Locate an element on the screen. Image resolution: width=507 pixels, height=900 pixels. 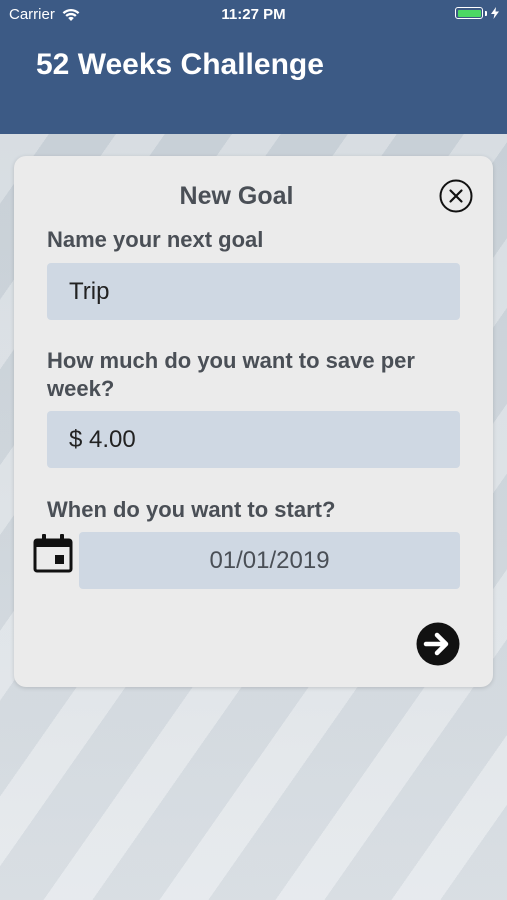
app-title: 52 Weeks Challenge is located at coordinates (180, 64).